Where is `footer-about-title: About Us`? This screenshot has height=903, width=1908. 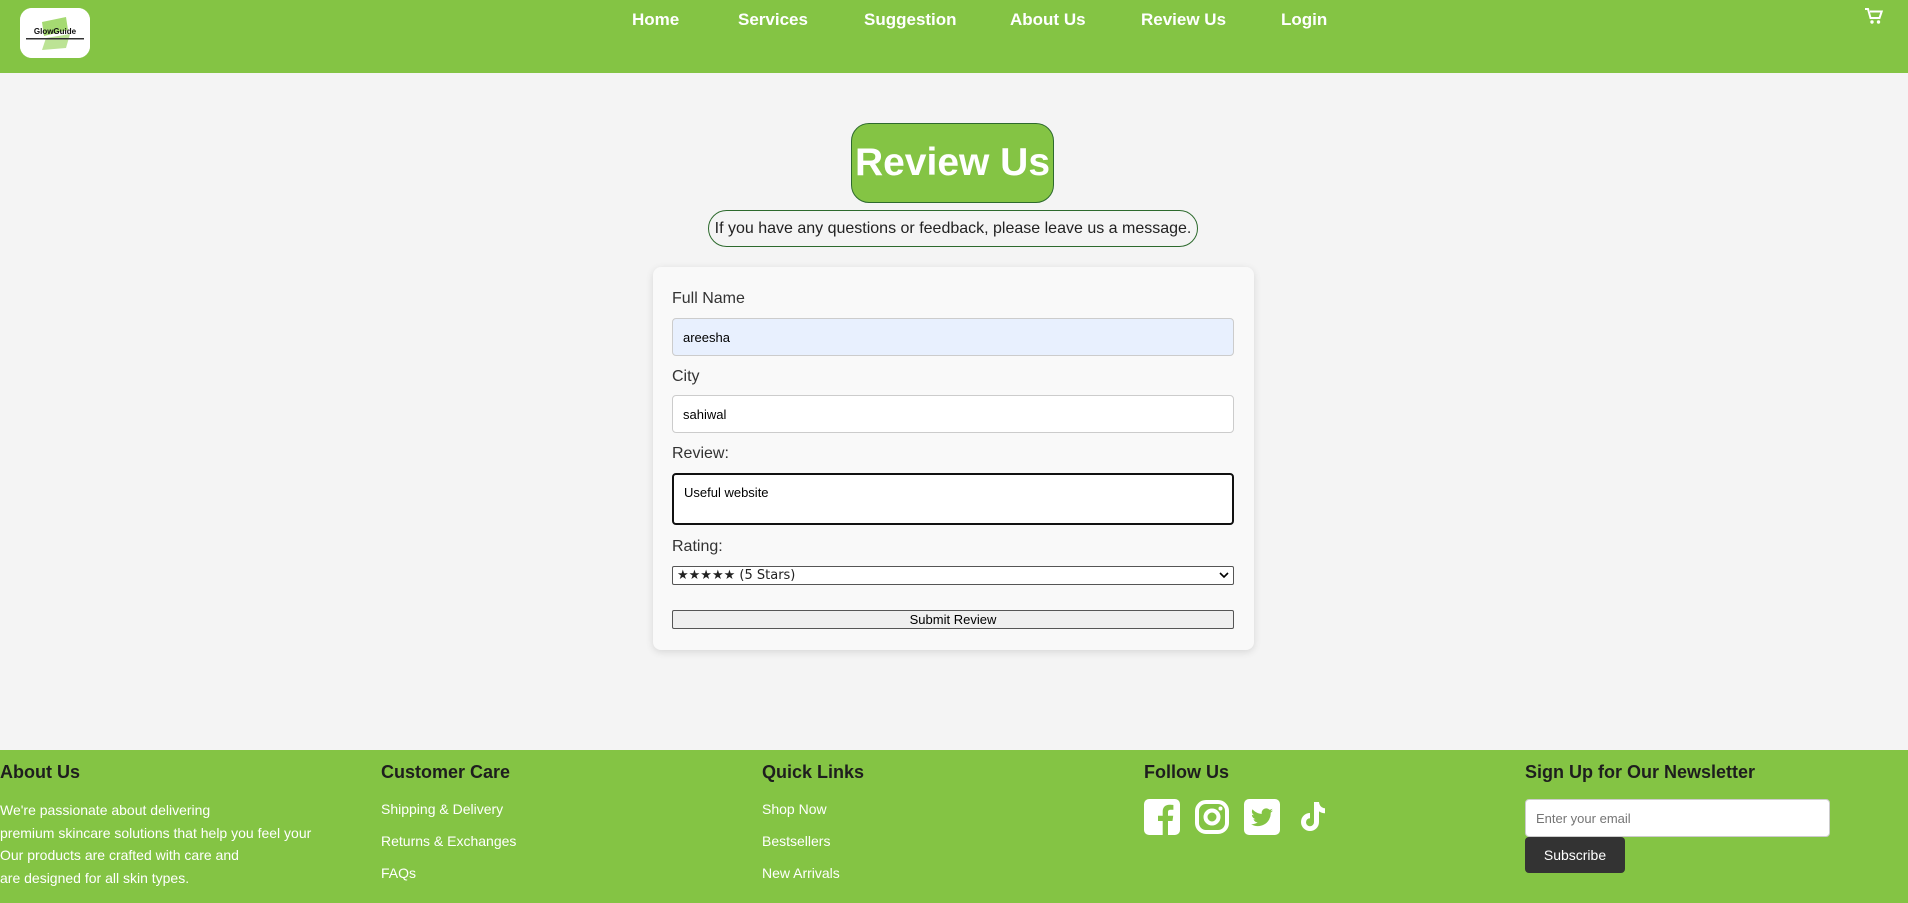
footer-about-title: About Us is located at coordinates (40, 772).